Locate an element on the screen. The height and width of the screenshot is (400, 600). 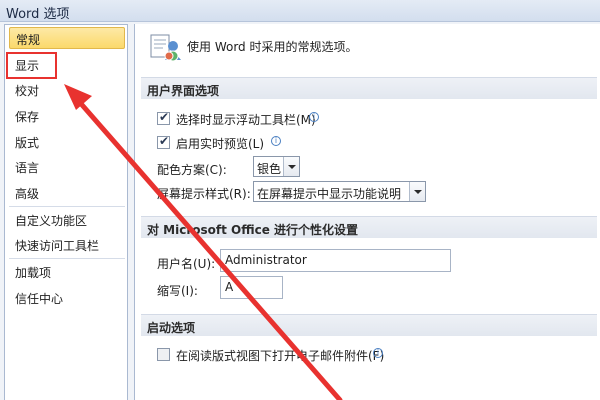
sidebar-item-language: 语言 is located at coordinates (67, 167).